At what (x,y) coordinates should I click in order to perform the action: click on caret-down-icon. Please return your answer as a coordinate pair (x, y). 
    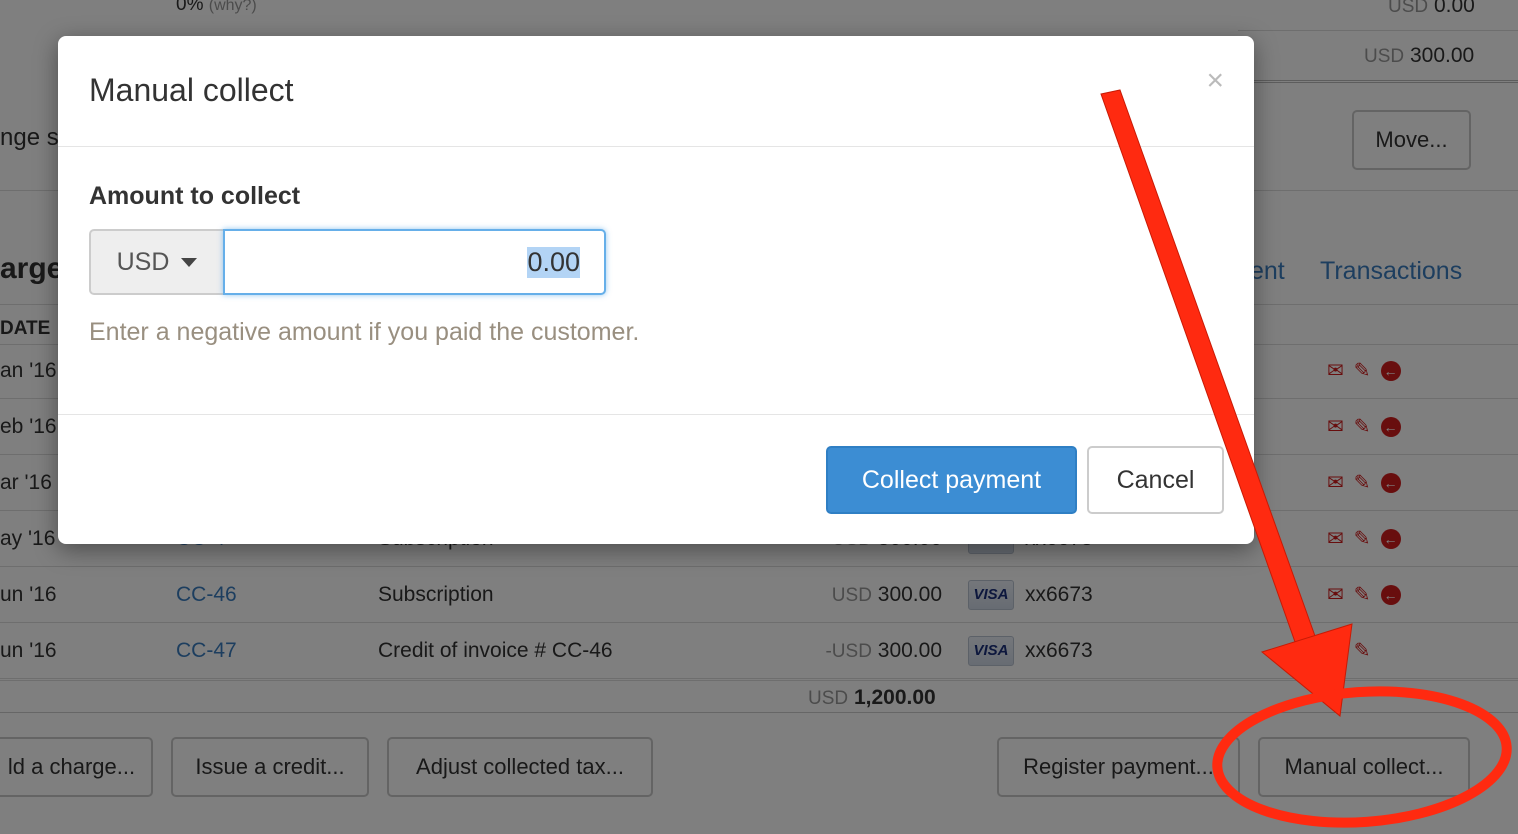
    Looking at the image, I should click on (189, 262).